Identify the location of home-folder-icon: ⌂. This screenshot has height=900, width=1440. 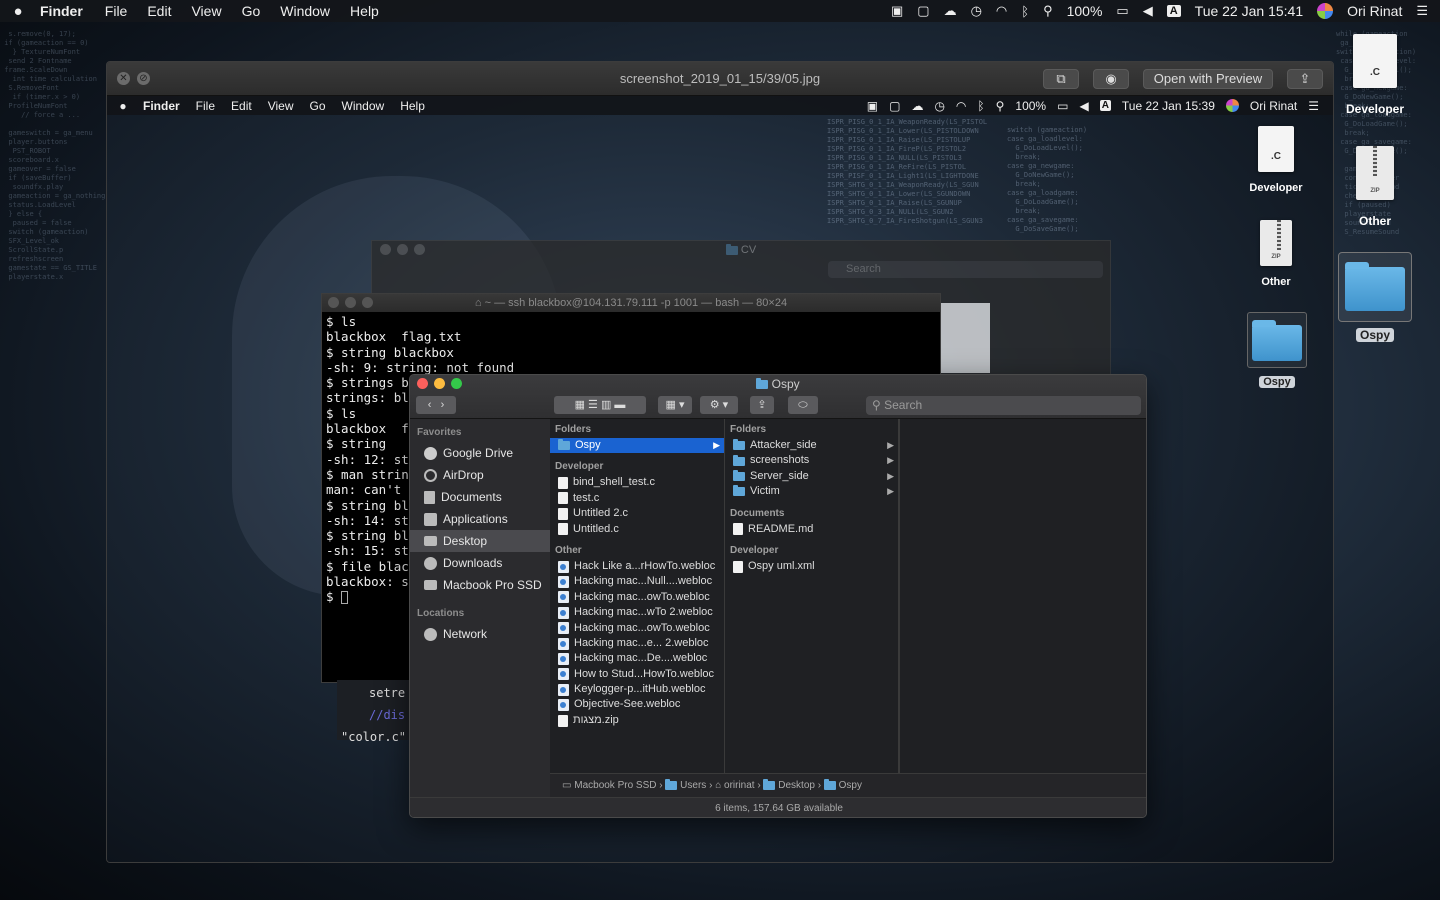
(479, 303).